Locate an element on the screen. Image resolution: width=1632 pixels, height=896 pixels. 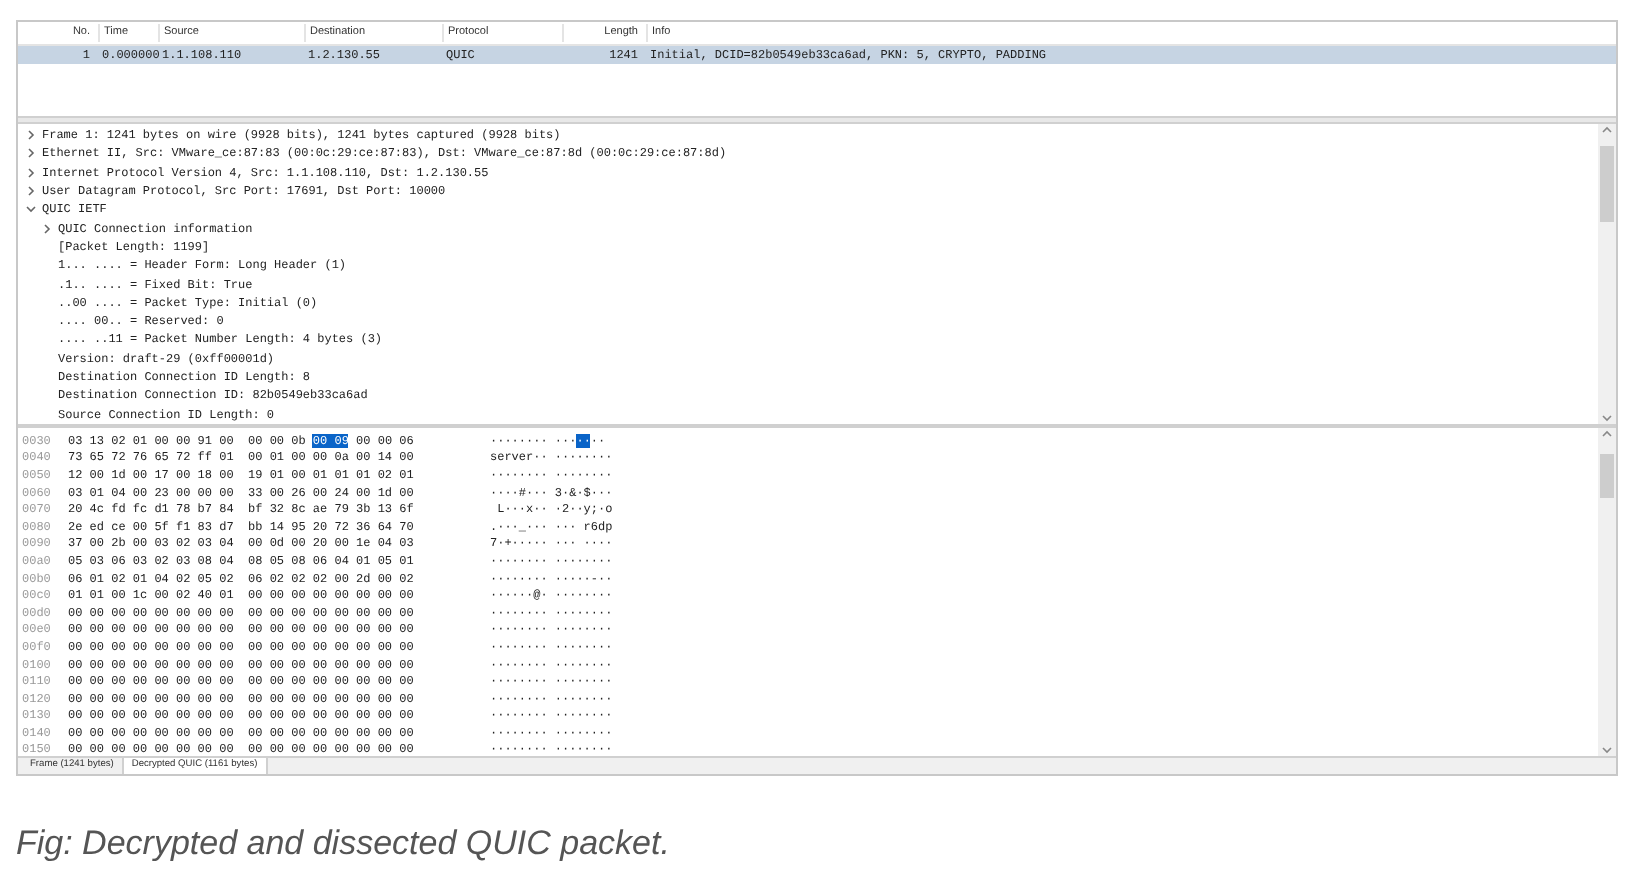
chevron-right-icon is located at coordinates (47, 228).